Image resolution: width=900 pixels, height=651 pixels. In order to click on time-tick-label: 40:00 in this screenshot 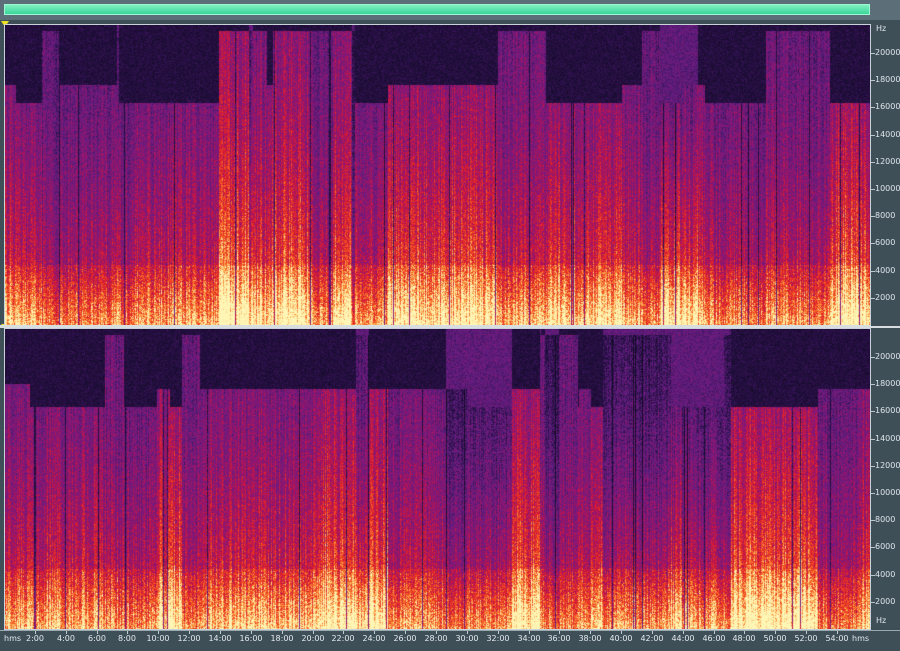, I will do `click(621, 638)`.